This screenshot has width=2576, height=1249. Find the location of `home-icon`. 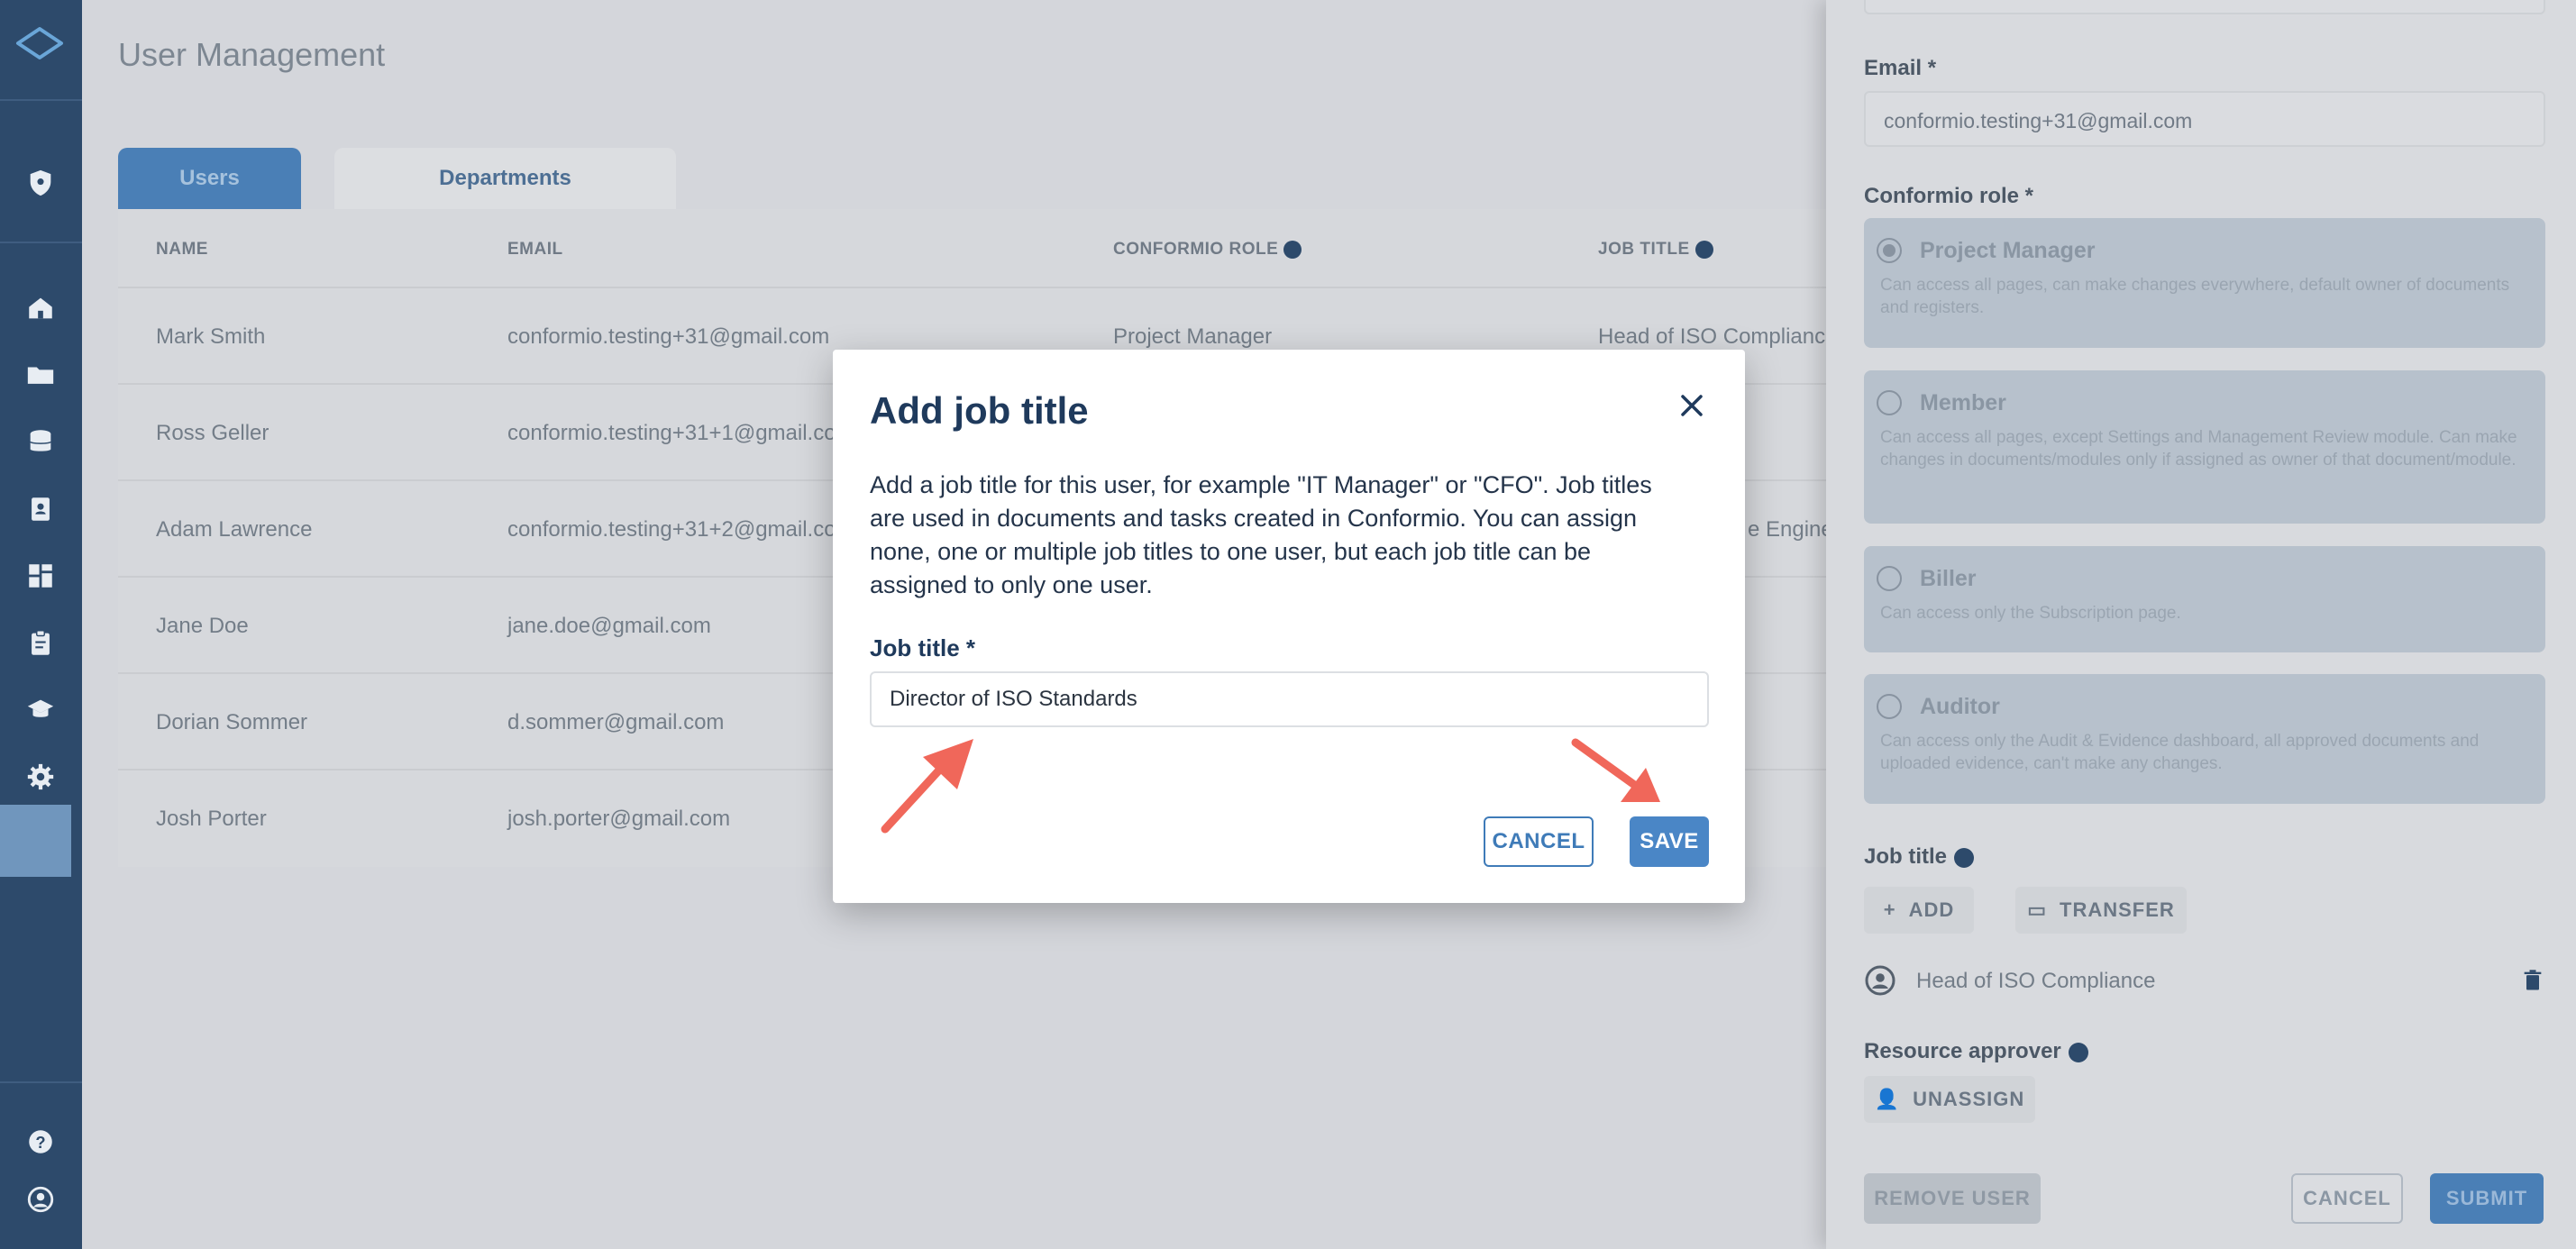

home-icon is located at coordinates (41, 308).